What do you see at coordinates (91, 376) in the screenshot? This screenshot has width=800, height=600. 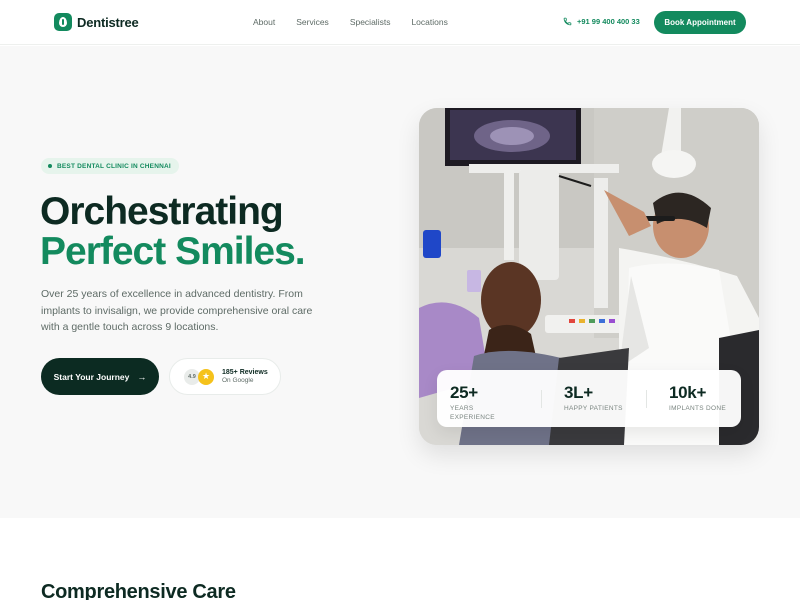 I see `start-journey-label: Start Your Journey` at bounding box center [91, 376].